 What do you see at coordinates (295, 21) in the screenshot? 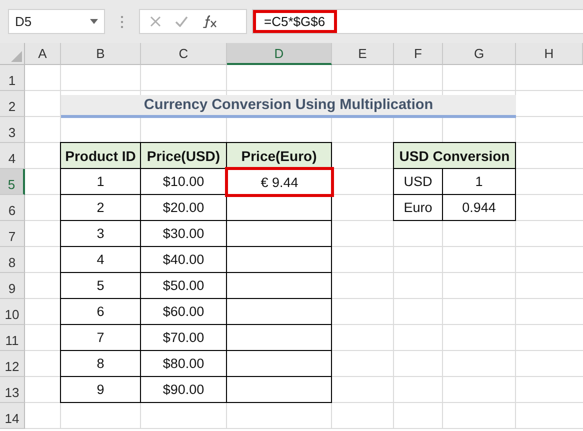
I see `formula-text: =C5*$G$6` at bounding box center [295, 21].